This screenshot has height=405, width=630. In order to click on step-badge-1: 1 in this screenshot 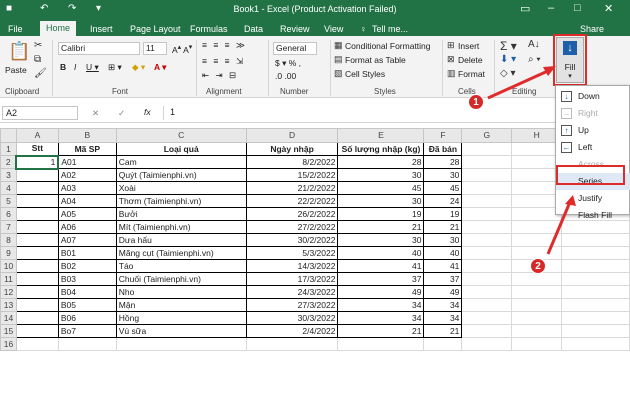, I will do `click(476, 102)`.